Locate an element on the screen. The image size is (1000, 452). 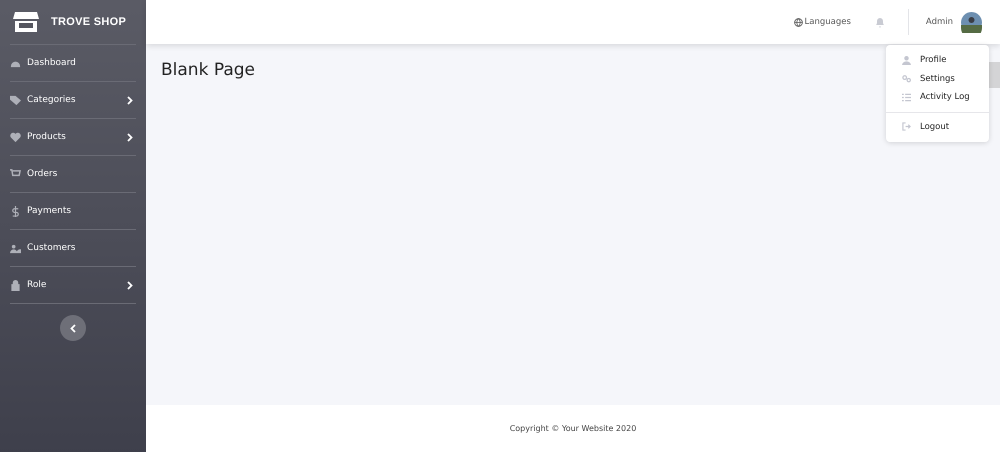
menu-item: Activity Log is located at coordinates (937, 97).